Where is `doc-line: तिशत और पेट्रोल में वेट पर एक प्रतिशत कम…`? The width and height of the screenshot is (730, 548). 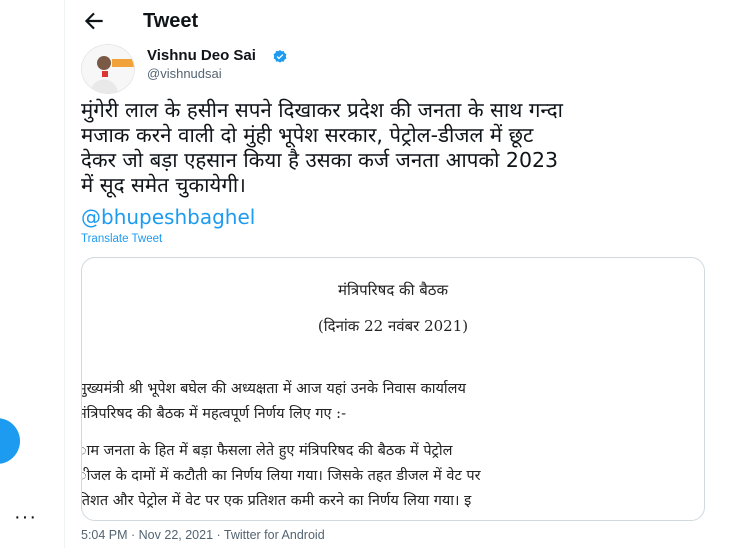
doc-line: तिशत और पेट्रोल में वेट पर एक प्रतिशत कम… is located at coordinates (276, 501).